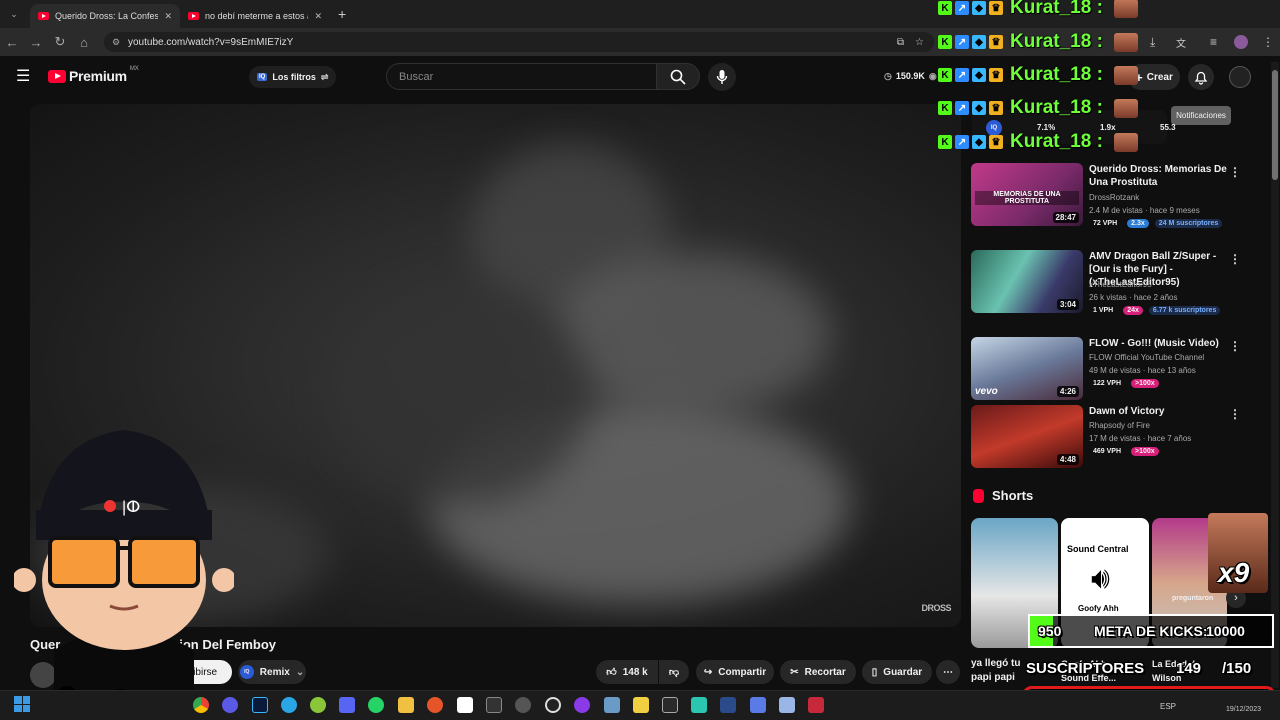  Describe the element at coordinates (612, 705) in the screenshot. I see `photos-icon` at that location.